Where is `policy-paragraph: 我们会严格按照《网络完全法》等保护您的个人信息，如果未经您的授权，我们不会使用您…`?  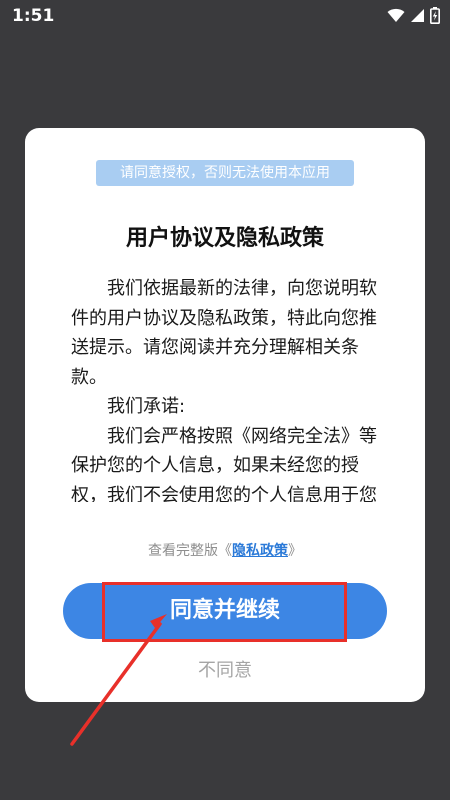 policy-paragraph: 我们会严格按照《网络完全法》等保护您的个人信息，如果未经您的授权，我们不会使用您… is located at coordinates (224, 464).